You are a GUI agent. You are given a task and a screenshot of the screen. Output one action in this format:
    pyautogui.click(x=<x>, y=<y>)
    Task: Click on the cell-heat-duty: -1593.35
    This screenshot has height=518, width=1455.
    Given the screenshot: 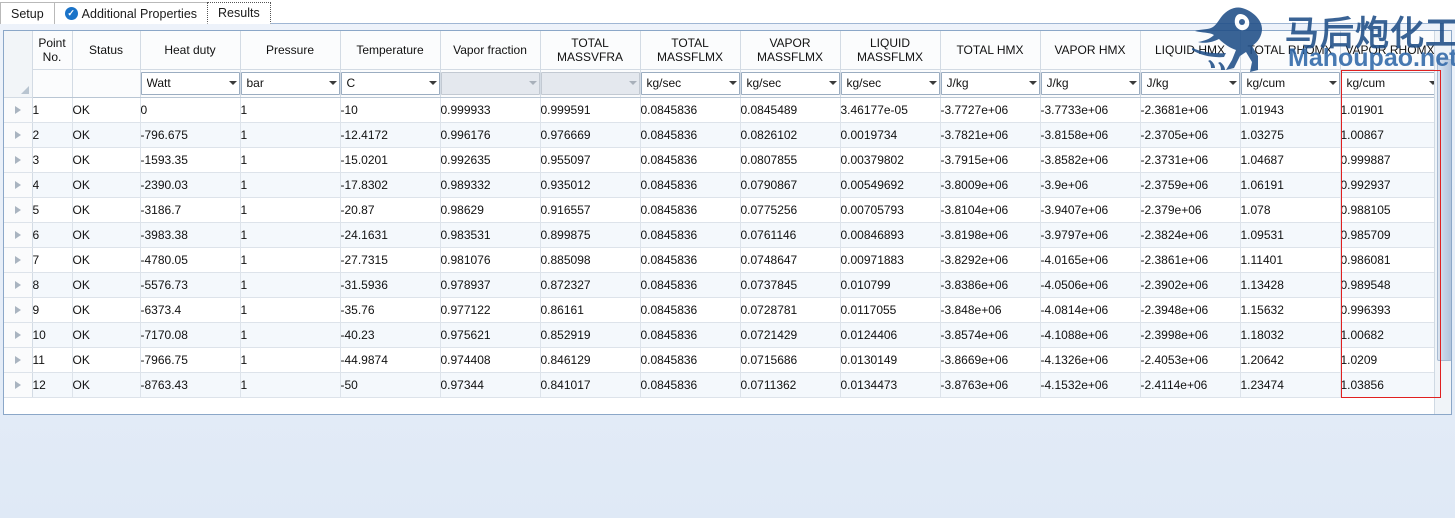 What is the action you would take?
    pyautogui.click(x=190, y=160)
    